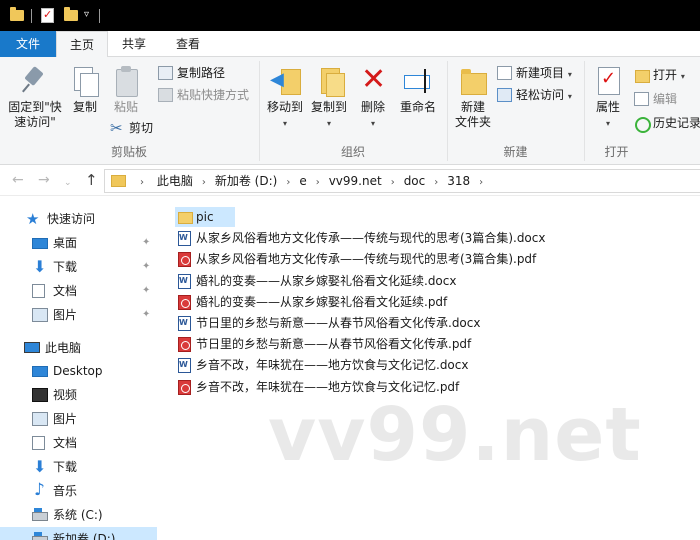  What do you see at coordinates (18, 180) in the screenshot?
I see `back-arrow-icon: ←` at bounding box center [18, 180].